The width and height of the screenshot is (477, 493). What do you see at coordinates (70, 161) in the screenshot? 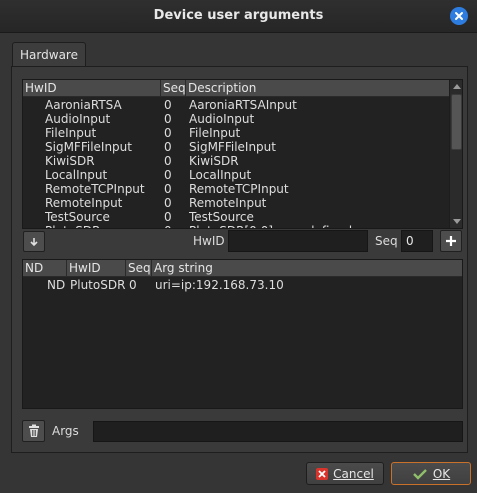
I see `cell-hwid: KiwiSDR` at bounding box center [70, 161].